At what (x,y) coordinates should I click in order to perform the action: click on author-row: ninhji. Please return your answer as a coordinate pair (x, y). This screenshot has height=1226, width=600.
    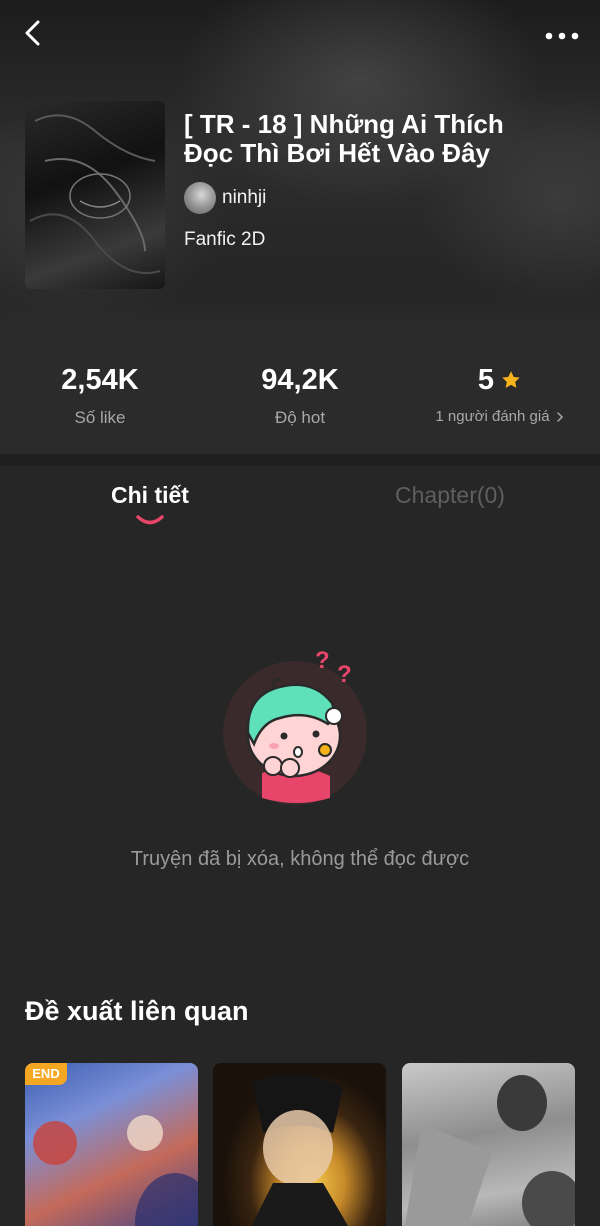
    Looking at the image, I should click on (225, 198).